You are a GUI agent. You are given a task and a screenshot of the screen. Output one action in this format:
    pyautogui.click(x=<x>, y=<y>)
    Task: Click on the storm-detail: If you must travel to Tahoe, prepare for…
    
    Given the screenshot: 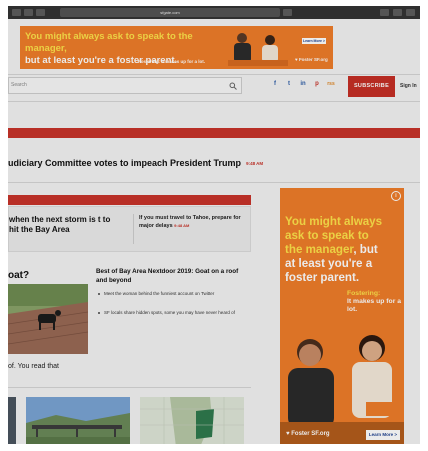 What is the action you would take?
    pyautogui.click(x=189, y=229)
    